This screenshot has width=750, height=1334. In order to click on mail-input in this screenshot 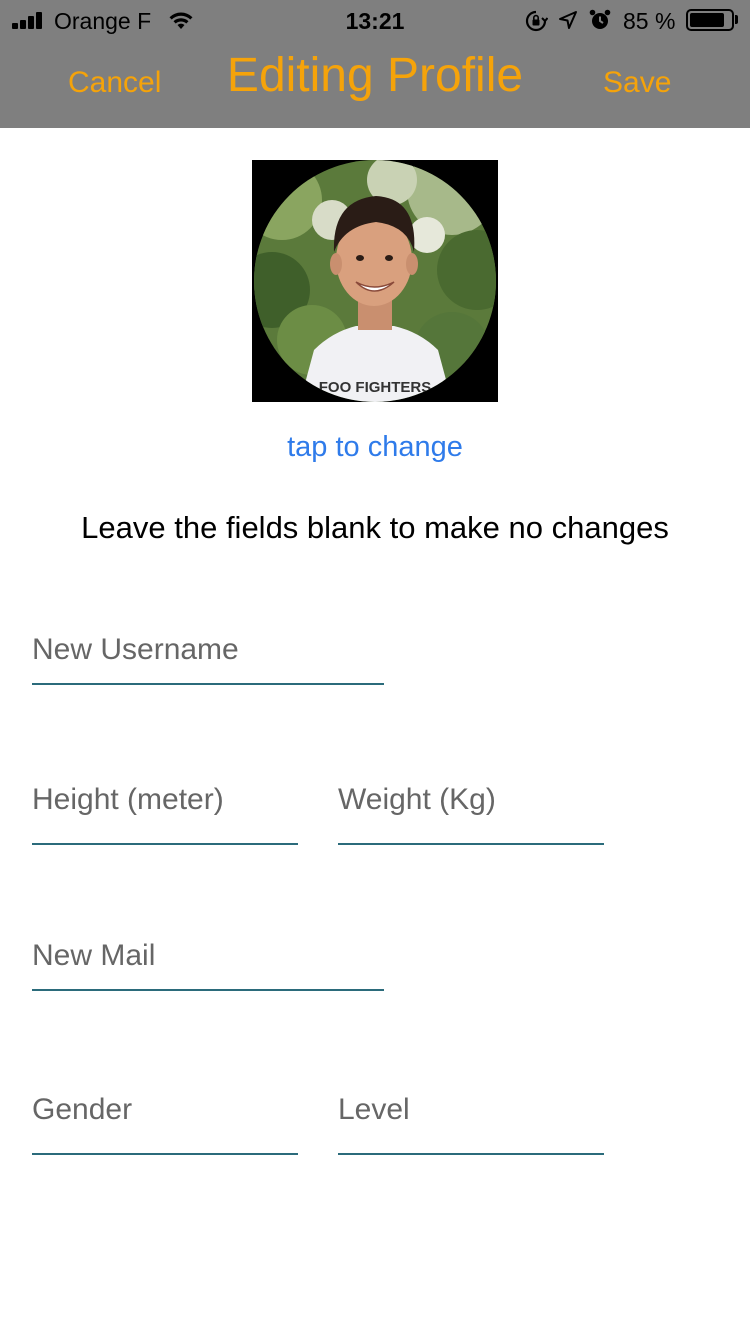, I will do `click(208, 956)`.